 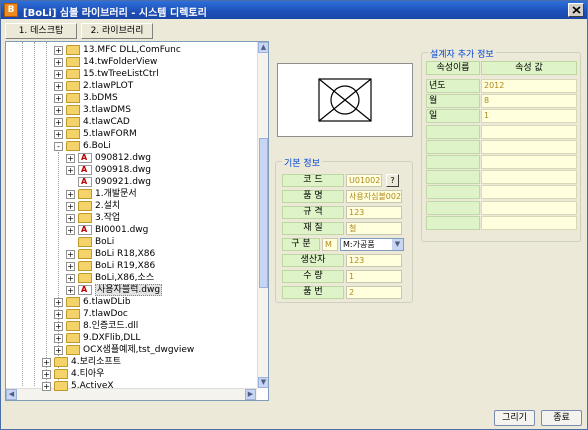 I want to click on folder-icon, so click(x=73, y=134).